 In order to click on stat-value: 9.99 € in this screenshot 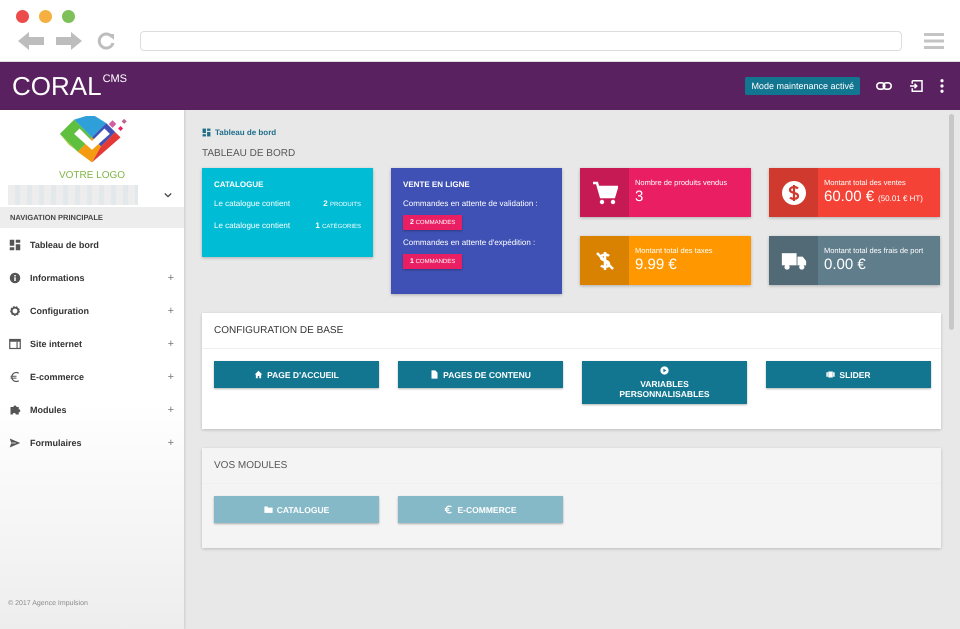, I will do `click(656, 264)`.